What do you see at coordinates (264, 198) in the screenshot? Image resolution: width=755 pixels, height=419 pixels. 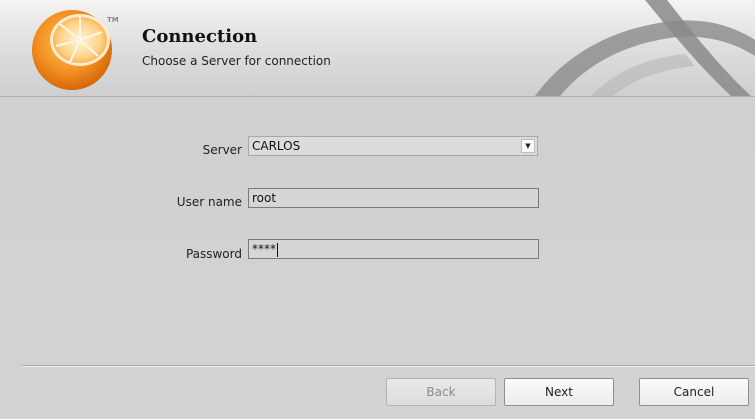 I see `username-value: root` at bounding box center [264, 198].